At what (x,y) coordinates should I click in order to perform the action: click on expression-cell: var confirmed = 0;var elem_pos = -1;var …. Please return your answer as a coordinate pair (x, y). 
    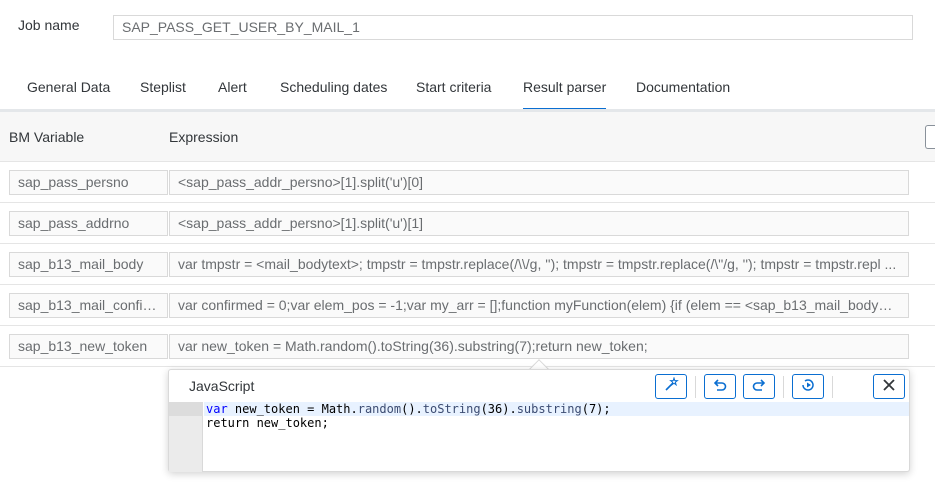
    Looking at the image, I should click on (539, 305).